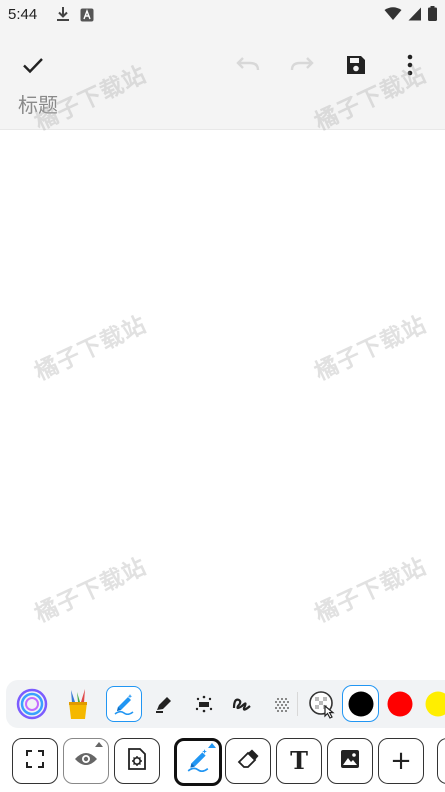  What do you see at coordinates (432, 704) in the screenshot?
I see `color-swatch-yellow` at bounding box center [432, 704].